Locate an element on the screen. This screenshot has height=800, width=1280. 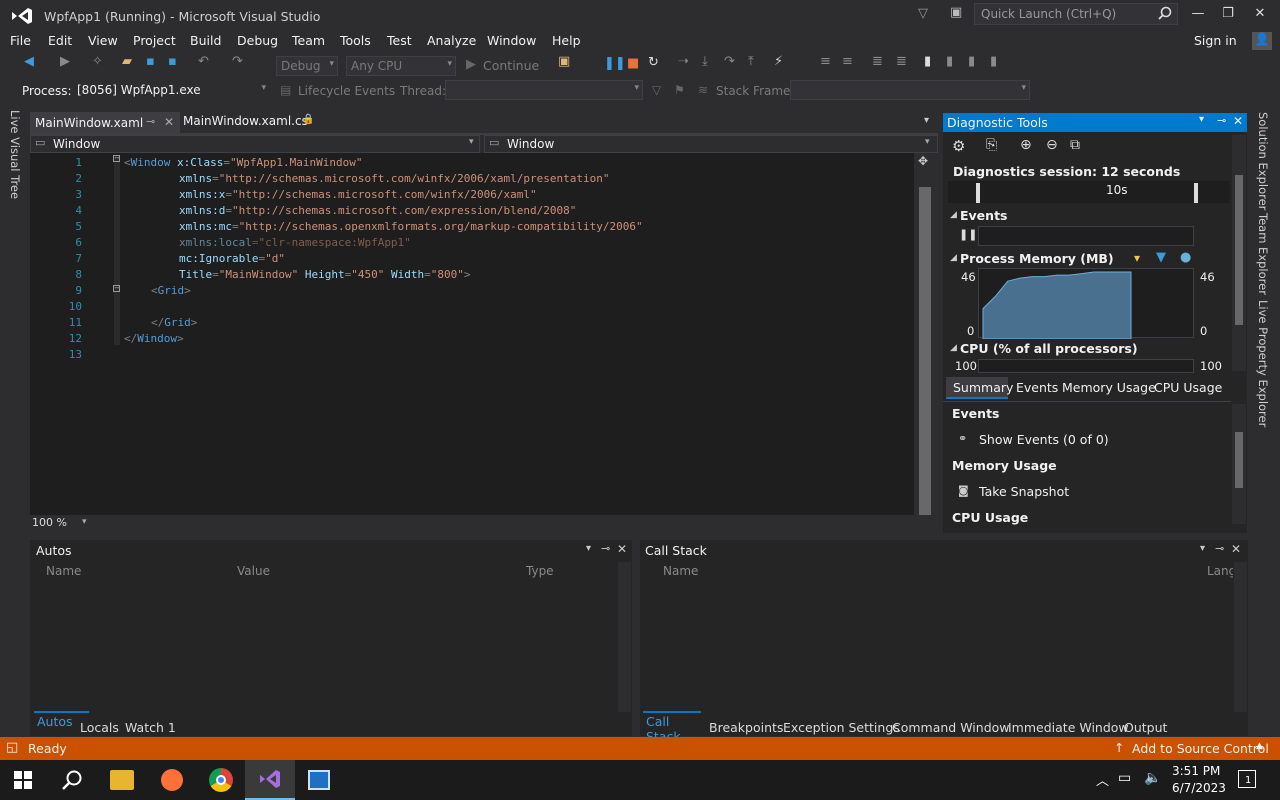
tab-mainwindow-xaml-cs: MainWindow.xaml.cs 🔒 is located at coordinates (248, 122).